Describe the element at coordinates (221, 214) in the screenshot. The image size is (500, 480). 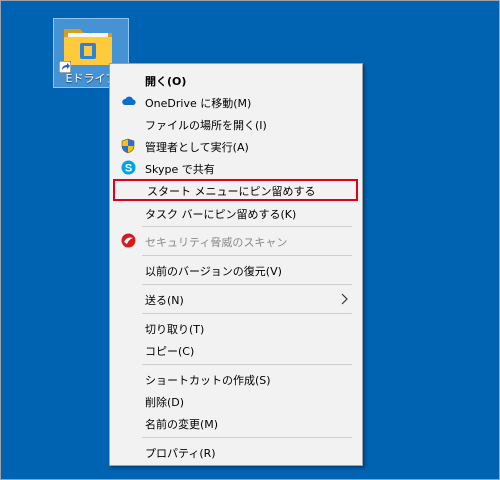
I see `menu-item-label: タスク バーにピン留めする(K)` at that location.